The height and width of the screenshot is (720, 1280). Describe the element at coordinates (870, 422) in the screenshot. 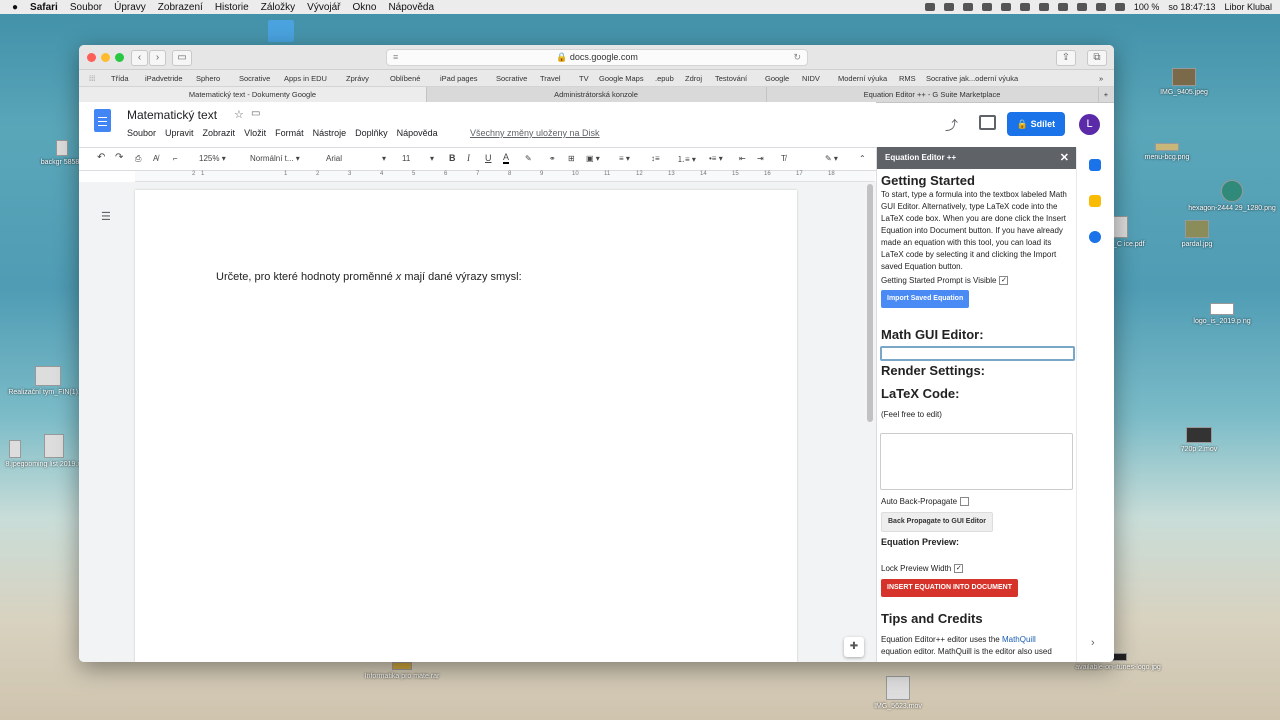

I see `scrollbar` at that location.